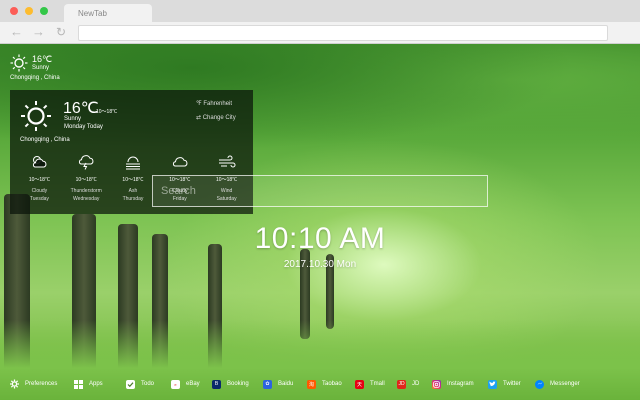  Describe the element at coordinates (267, 384) in the screenshot. I see `baidu-icon: ✿` at that location.